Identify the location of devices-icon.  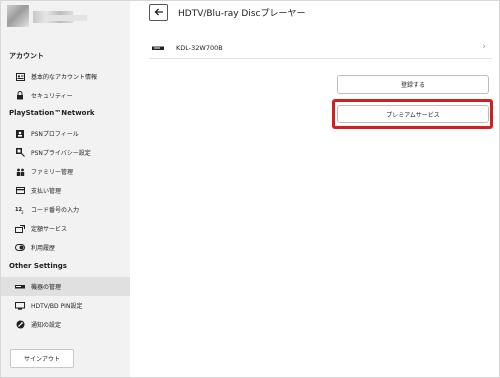
(20, 287).